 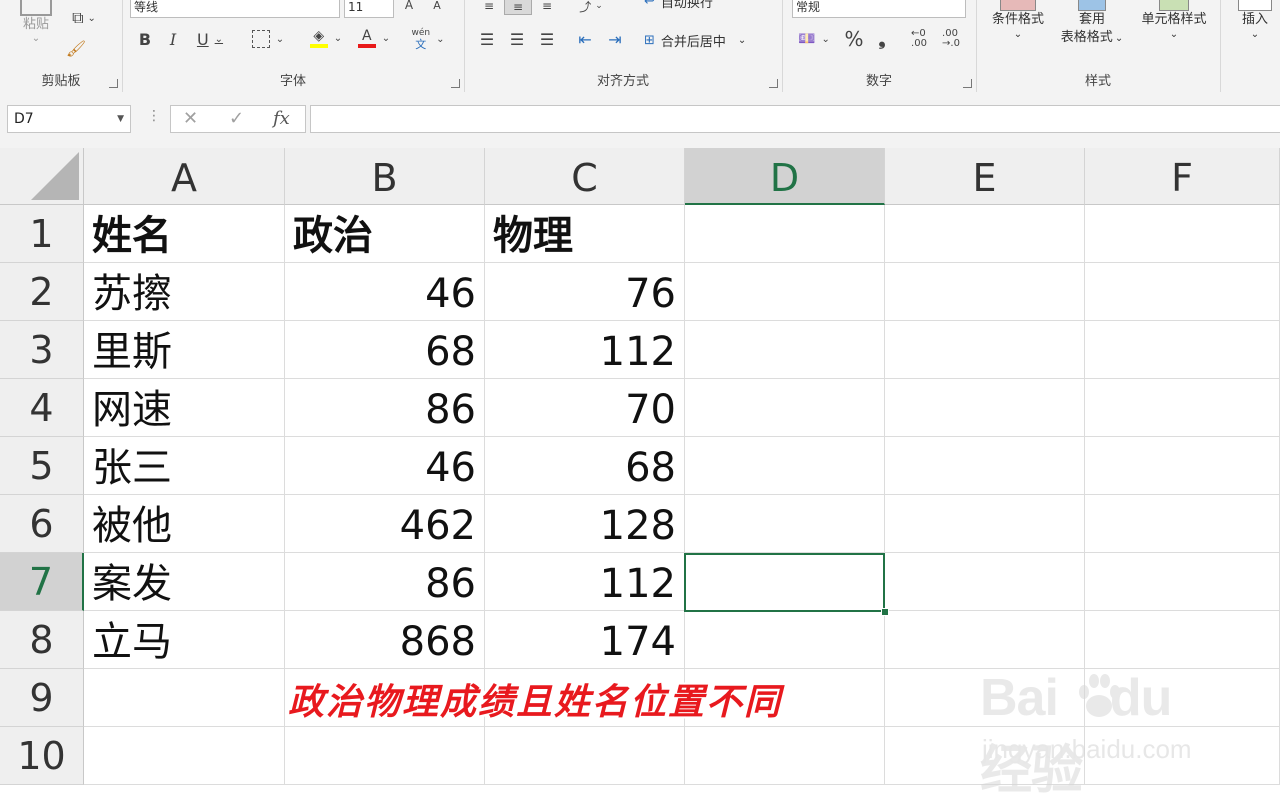 What do you see at coordinates (326, 38) in the screenshot?
I see `fill-color-button: ◈ ⌄` at bounding box center [326, 38].